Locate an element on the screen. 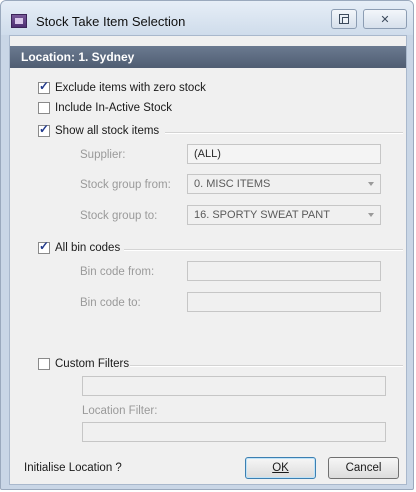 This screenshot has height=492, width=416. location-filter-field is located at coordinates (234, 432).